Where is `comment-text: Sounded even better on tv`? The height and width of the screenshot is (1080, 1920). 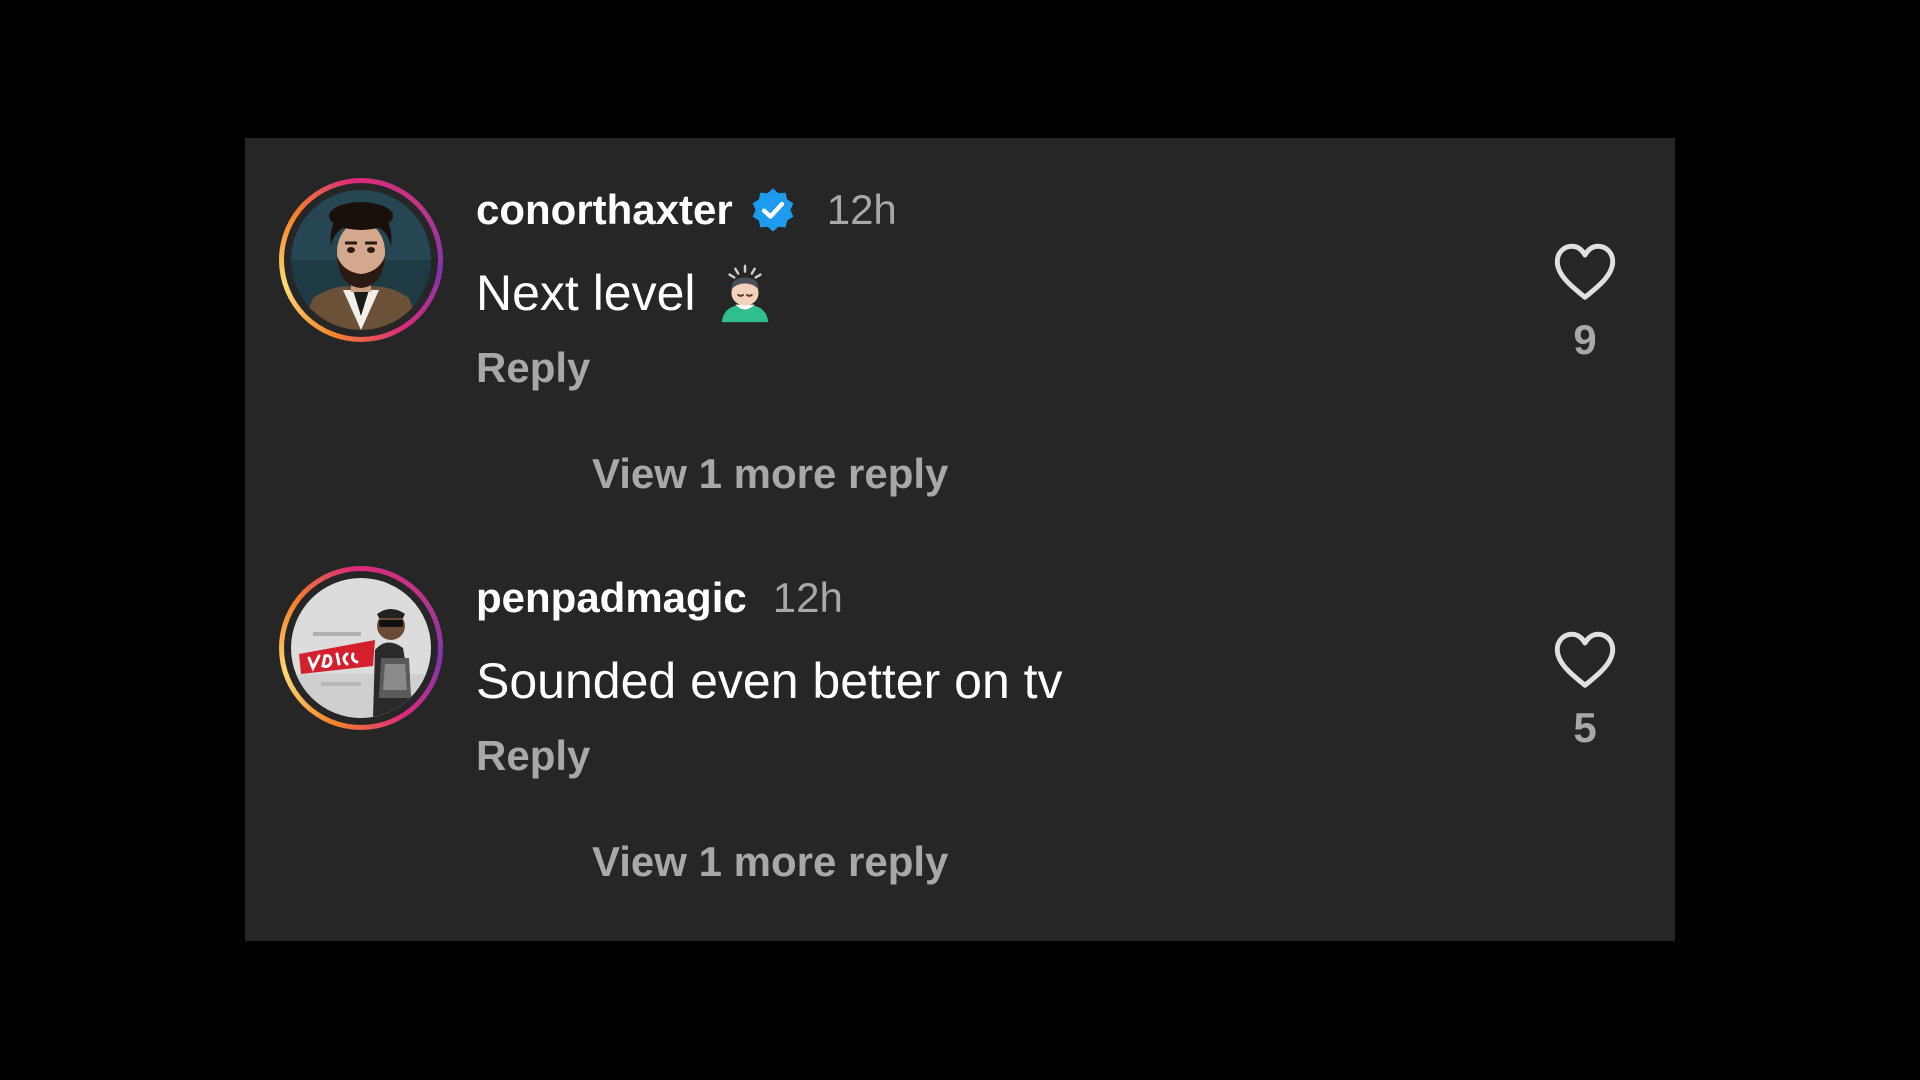 comment-text: Sounded even better on tv is located at coordinates (769, 681).